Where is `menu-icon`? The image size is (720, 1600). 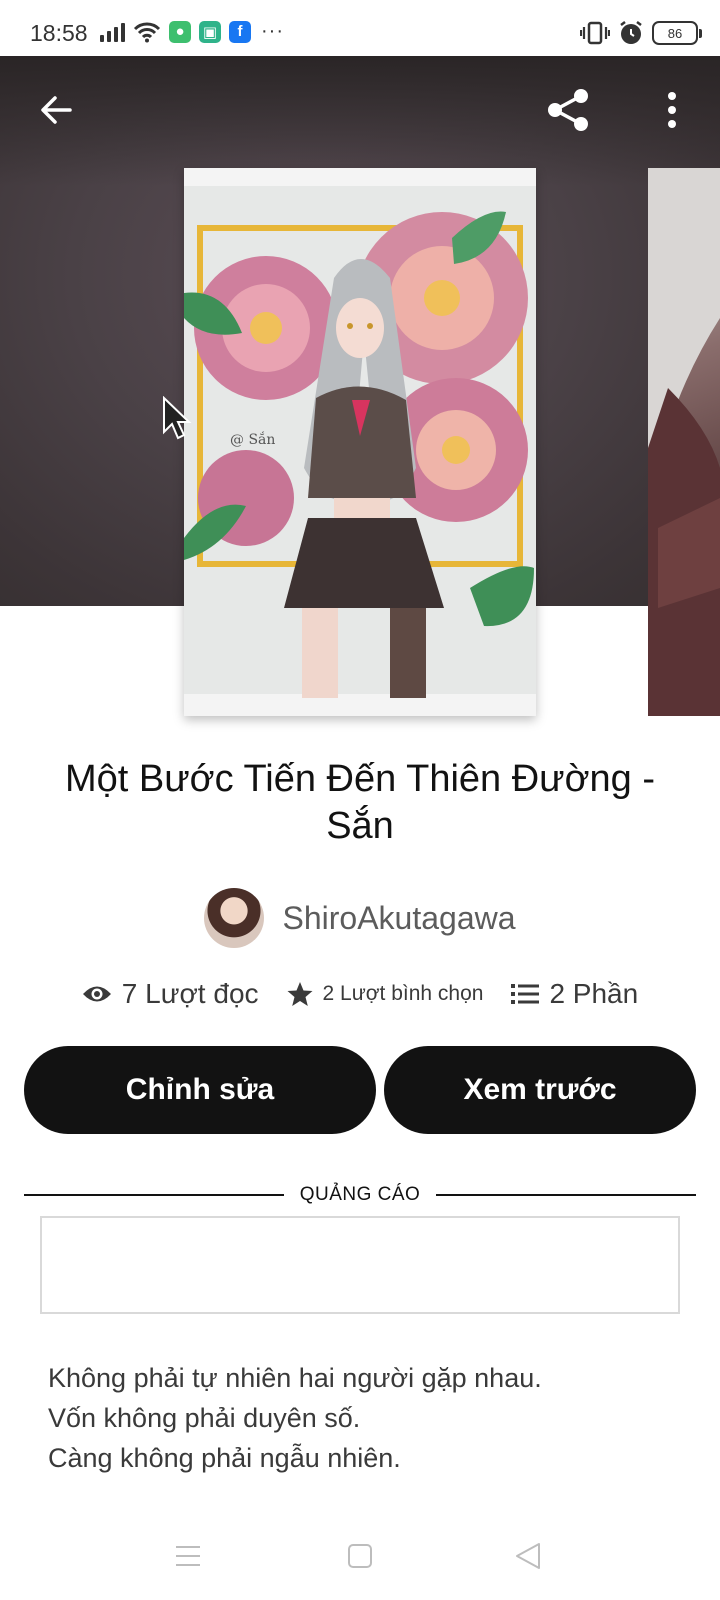
menu-icon is located at coordinates (188, 1556).